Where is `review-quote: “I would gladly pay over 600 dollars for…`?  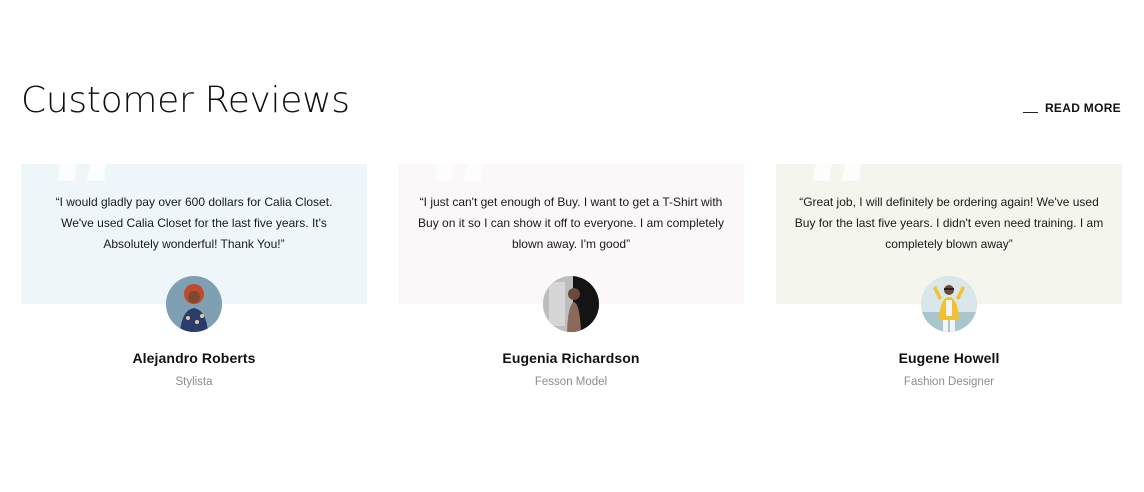
review-quote: “I would gladly pay over 600 dollars for… is located at coordinates (194, 223).